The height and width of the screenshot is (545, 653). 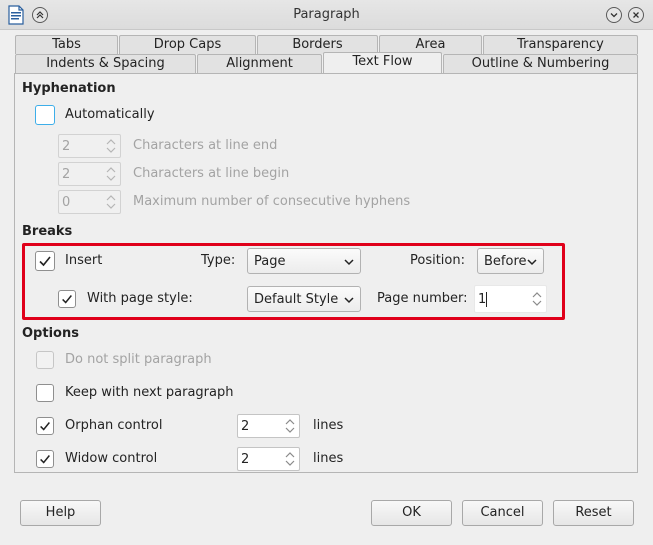 I want to click on break-type-combobox: Page, so click(x=304, y=261).